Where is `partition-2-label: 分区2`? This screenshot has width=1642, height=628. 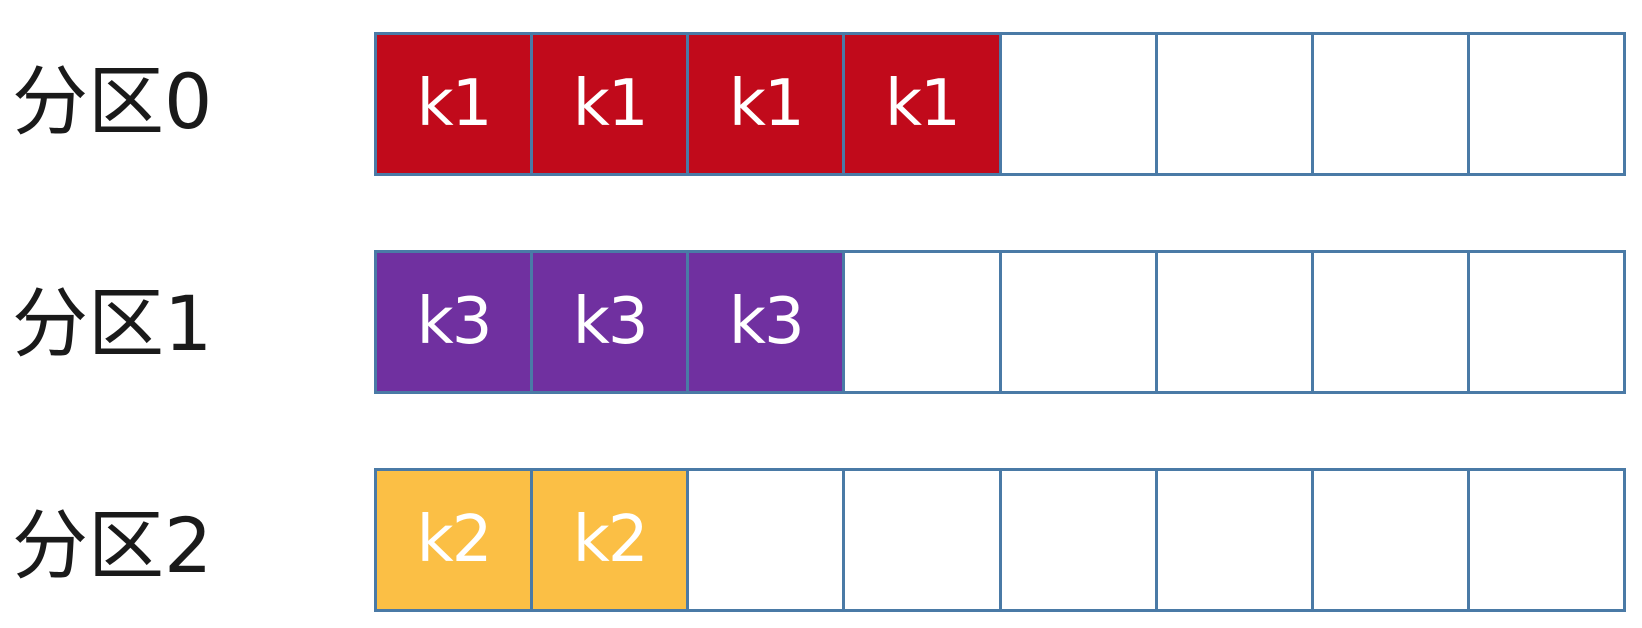 partition-2-label: 分区2 is located at coordinates (112, 545).